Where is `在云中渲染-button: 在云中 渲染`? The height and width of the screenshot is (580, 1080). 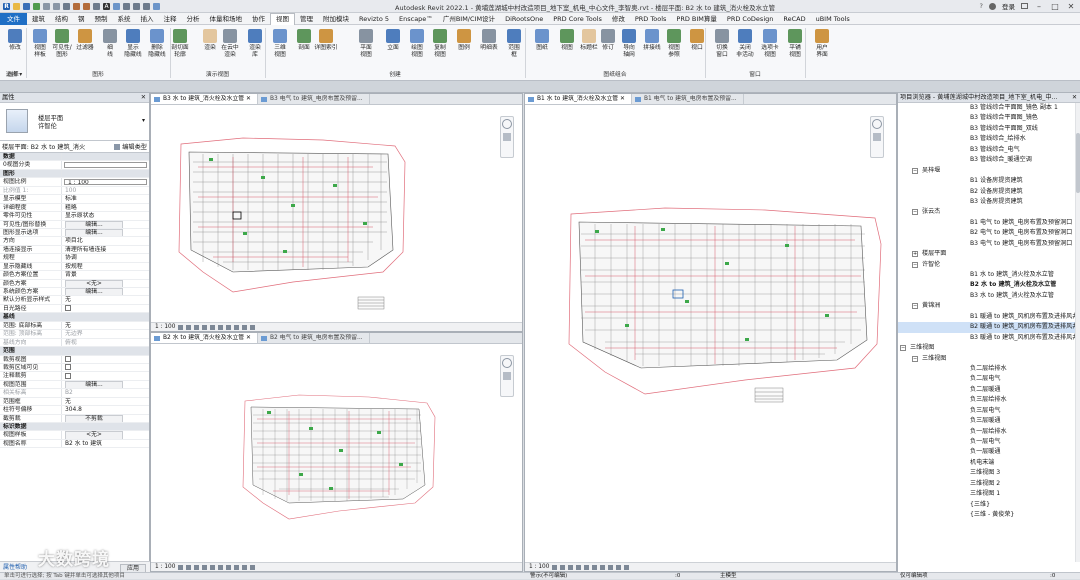 在云中渲染-button: 在云中 渲染 is located at coordinates (230, 43).